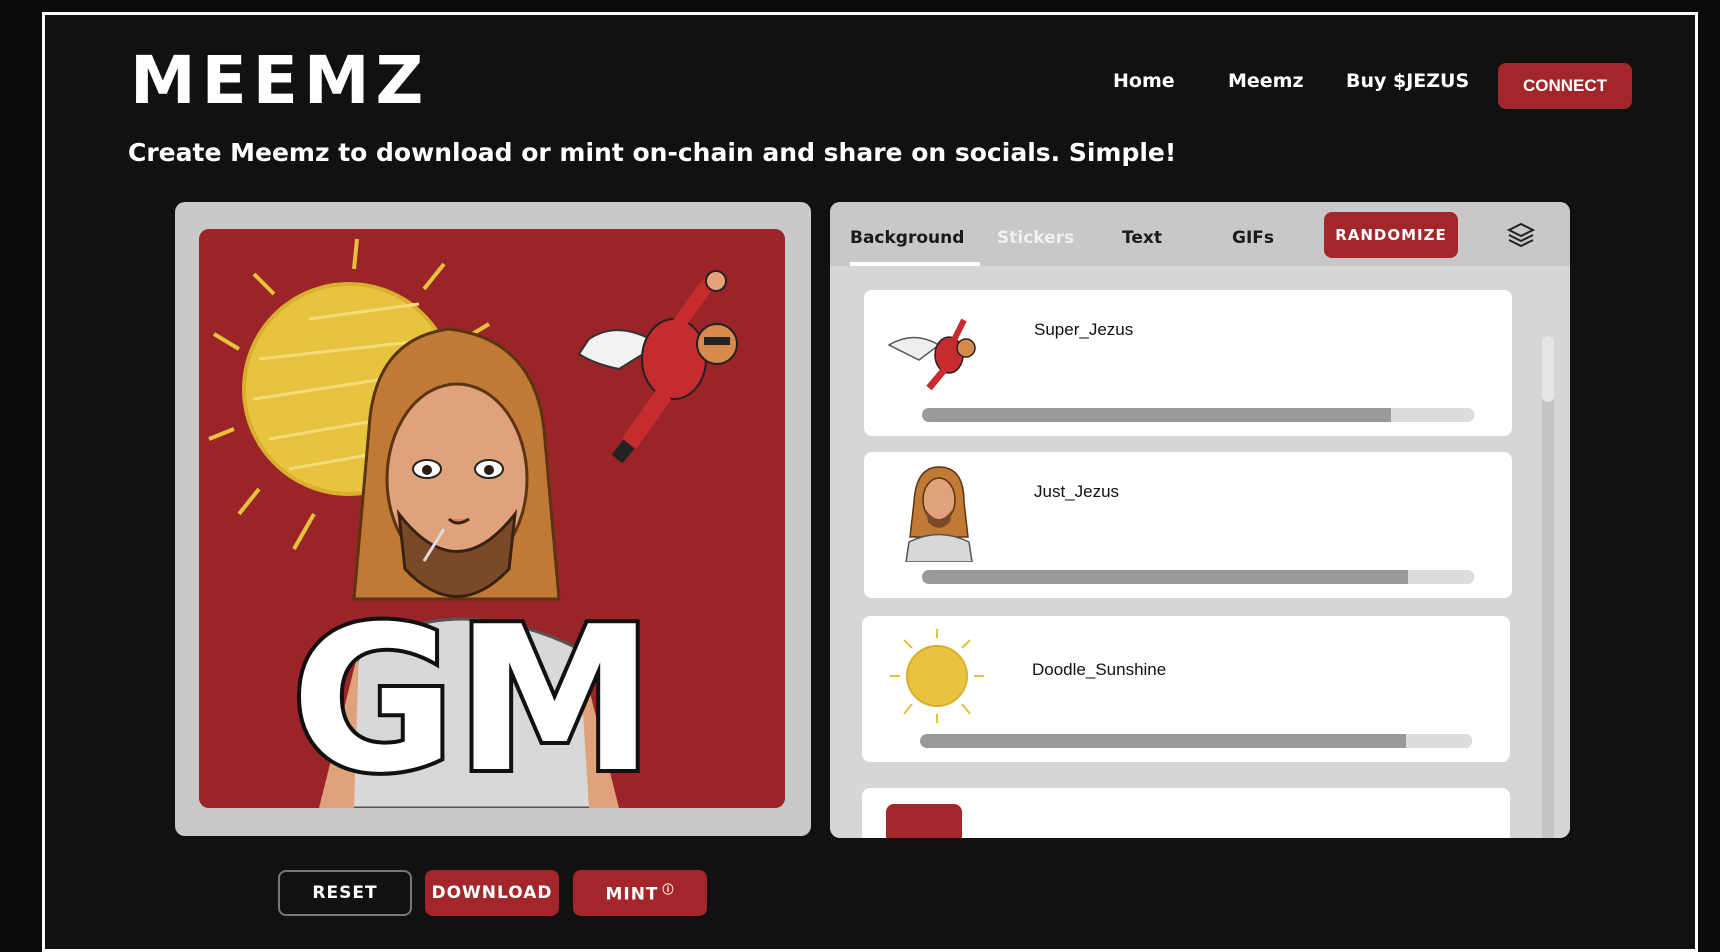 The width and height of the screenshot is (1720, 952). What do you see at coordinates (1142, 238) in the screenshot?
I see `tab-text: Text` at bounding box center [1142, 238].